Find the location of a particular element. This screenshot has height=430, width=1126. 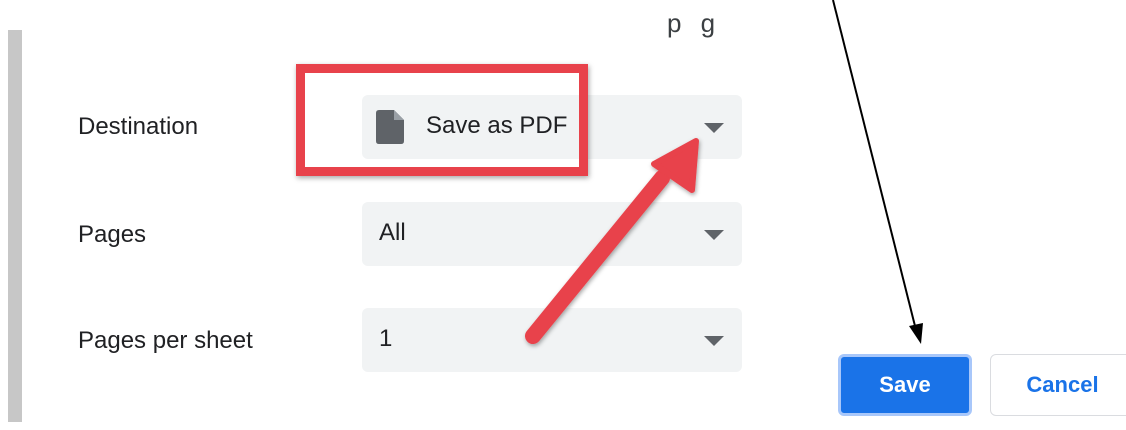

pages-per-sheet-select: 1 is located at coordinates (552, 340).